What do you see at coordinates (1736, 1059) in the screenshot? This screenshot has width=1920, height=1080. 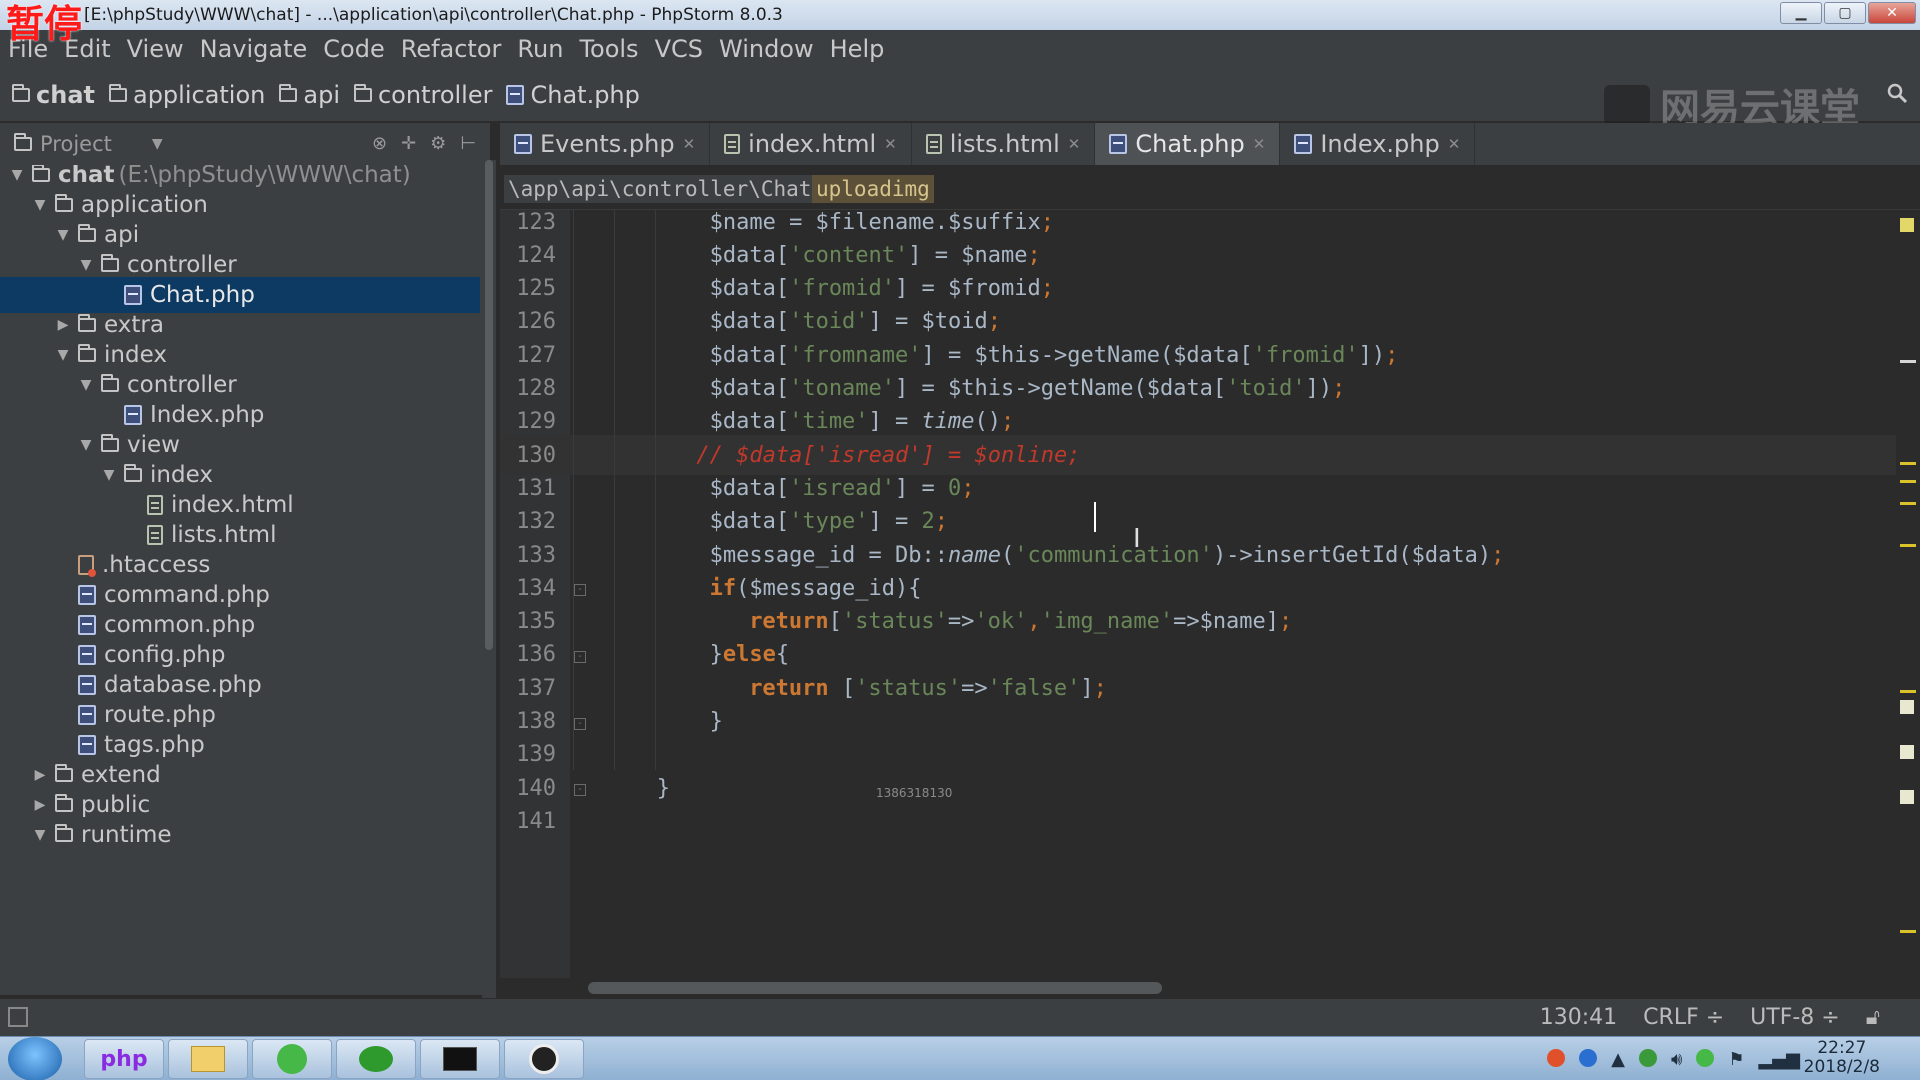 I see `flag-icon: ⚑` at bounding box center [1736, 1059].